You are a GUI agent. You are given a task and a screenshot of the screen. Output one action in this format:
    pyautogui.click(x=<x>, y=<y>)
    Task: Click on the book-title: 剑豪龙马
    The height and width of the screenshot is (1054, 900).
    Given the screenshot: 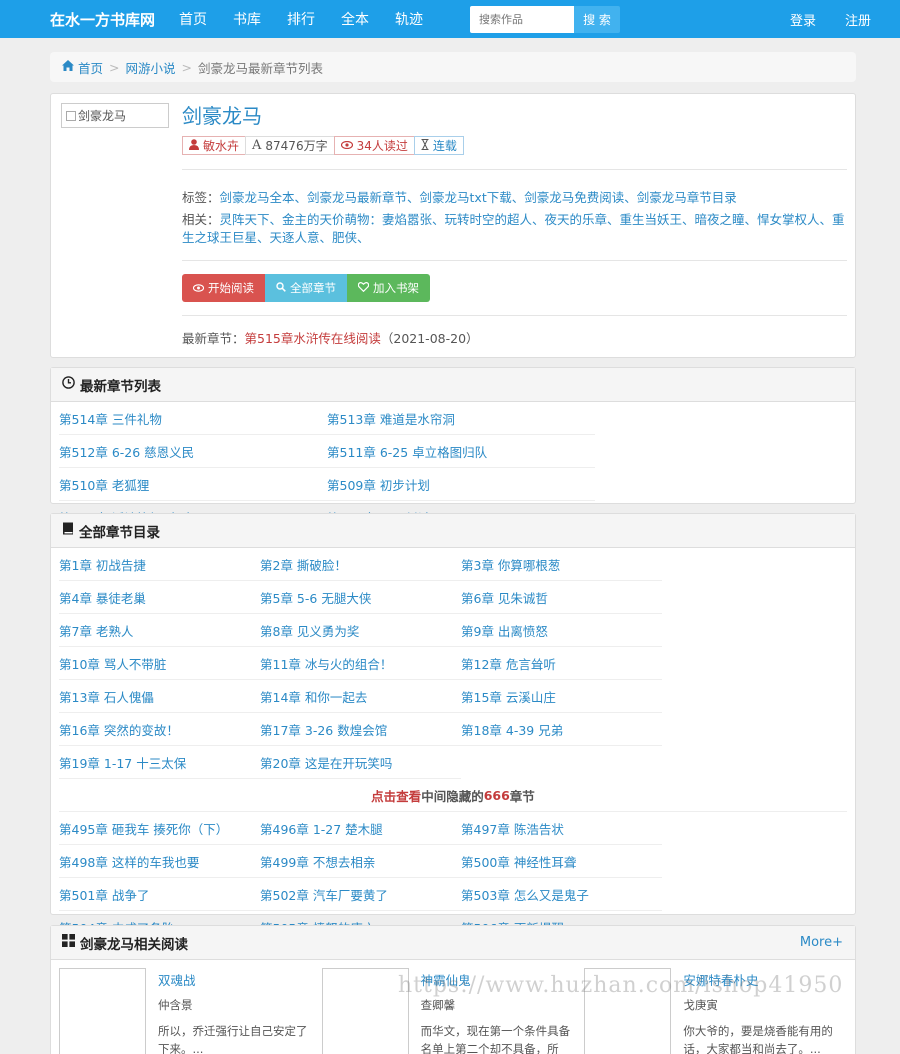 What is the action you would take?
    pyautogui.click(x=222, y=114)
    